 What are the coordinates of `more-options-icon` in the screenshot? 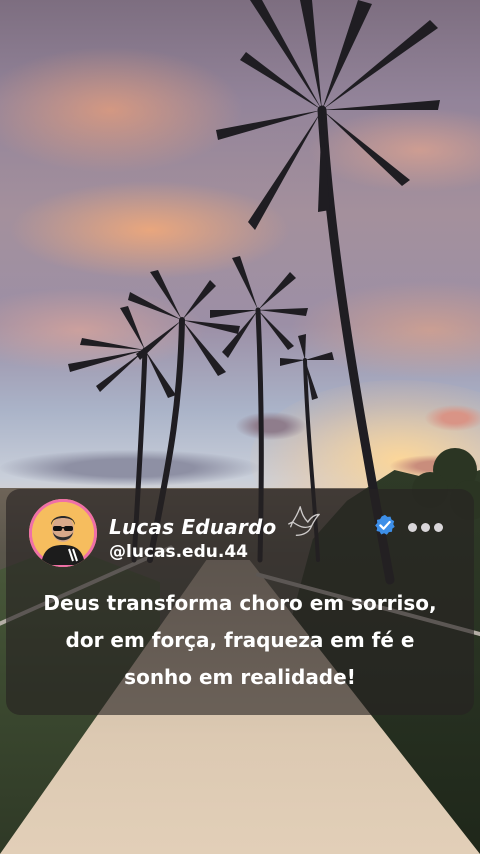 It's located at (429, 524).